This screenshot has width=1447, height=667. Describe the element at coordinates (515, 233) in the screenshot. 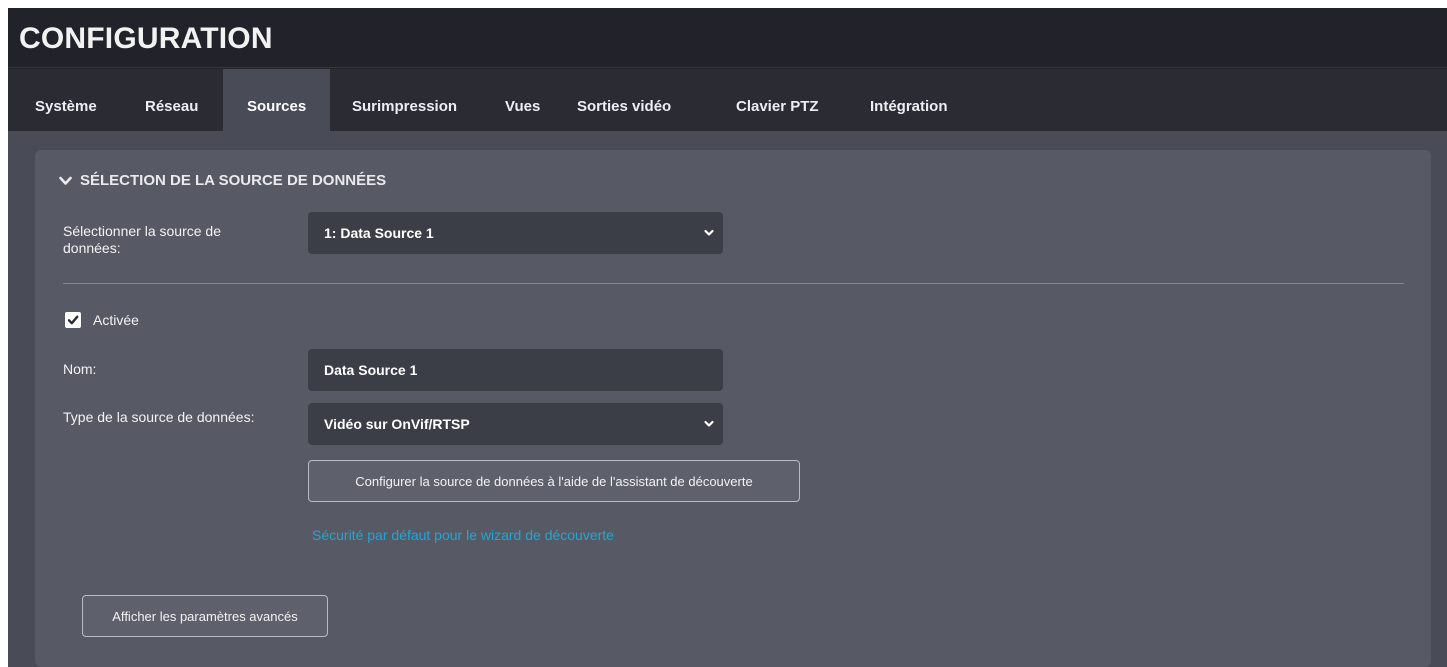

I see `data-source-select: 1: Data Source 1` at that location.